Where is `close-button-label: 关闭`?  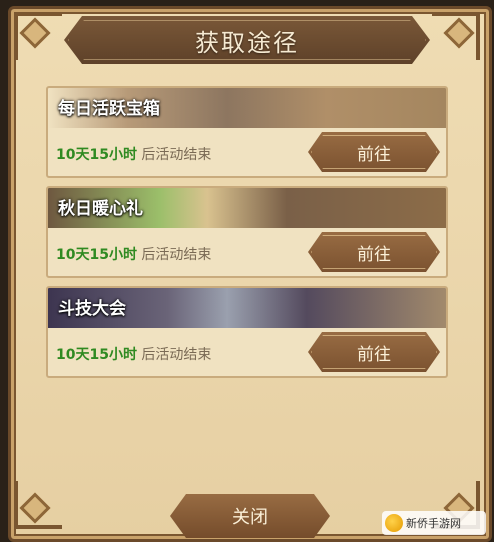
close-button-label: 关闭 is located at coordinates (250, 517).